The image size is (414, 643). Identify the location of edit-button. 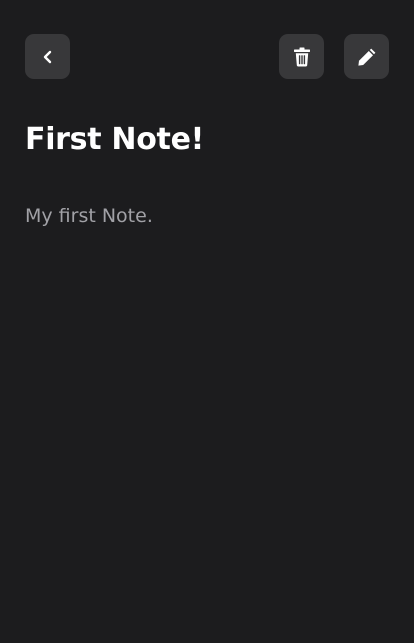
(366, 56).